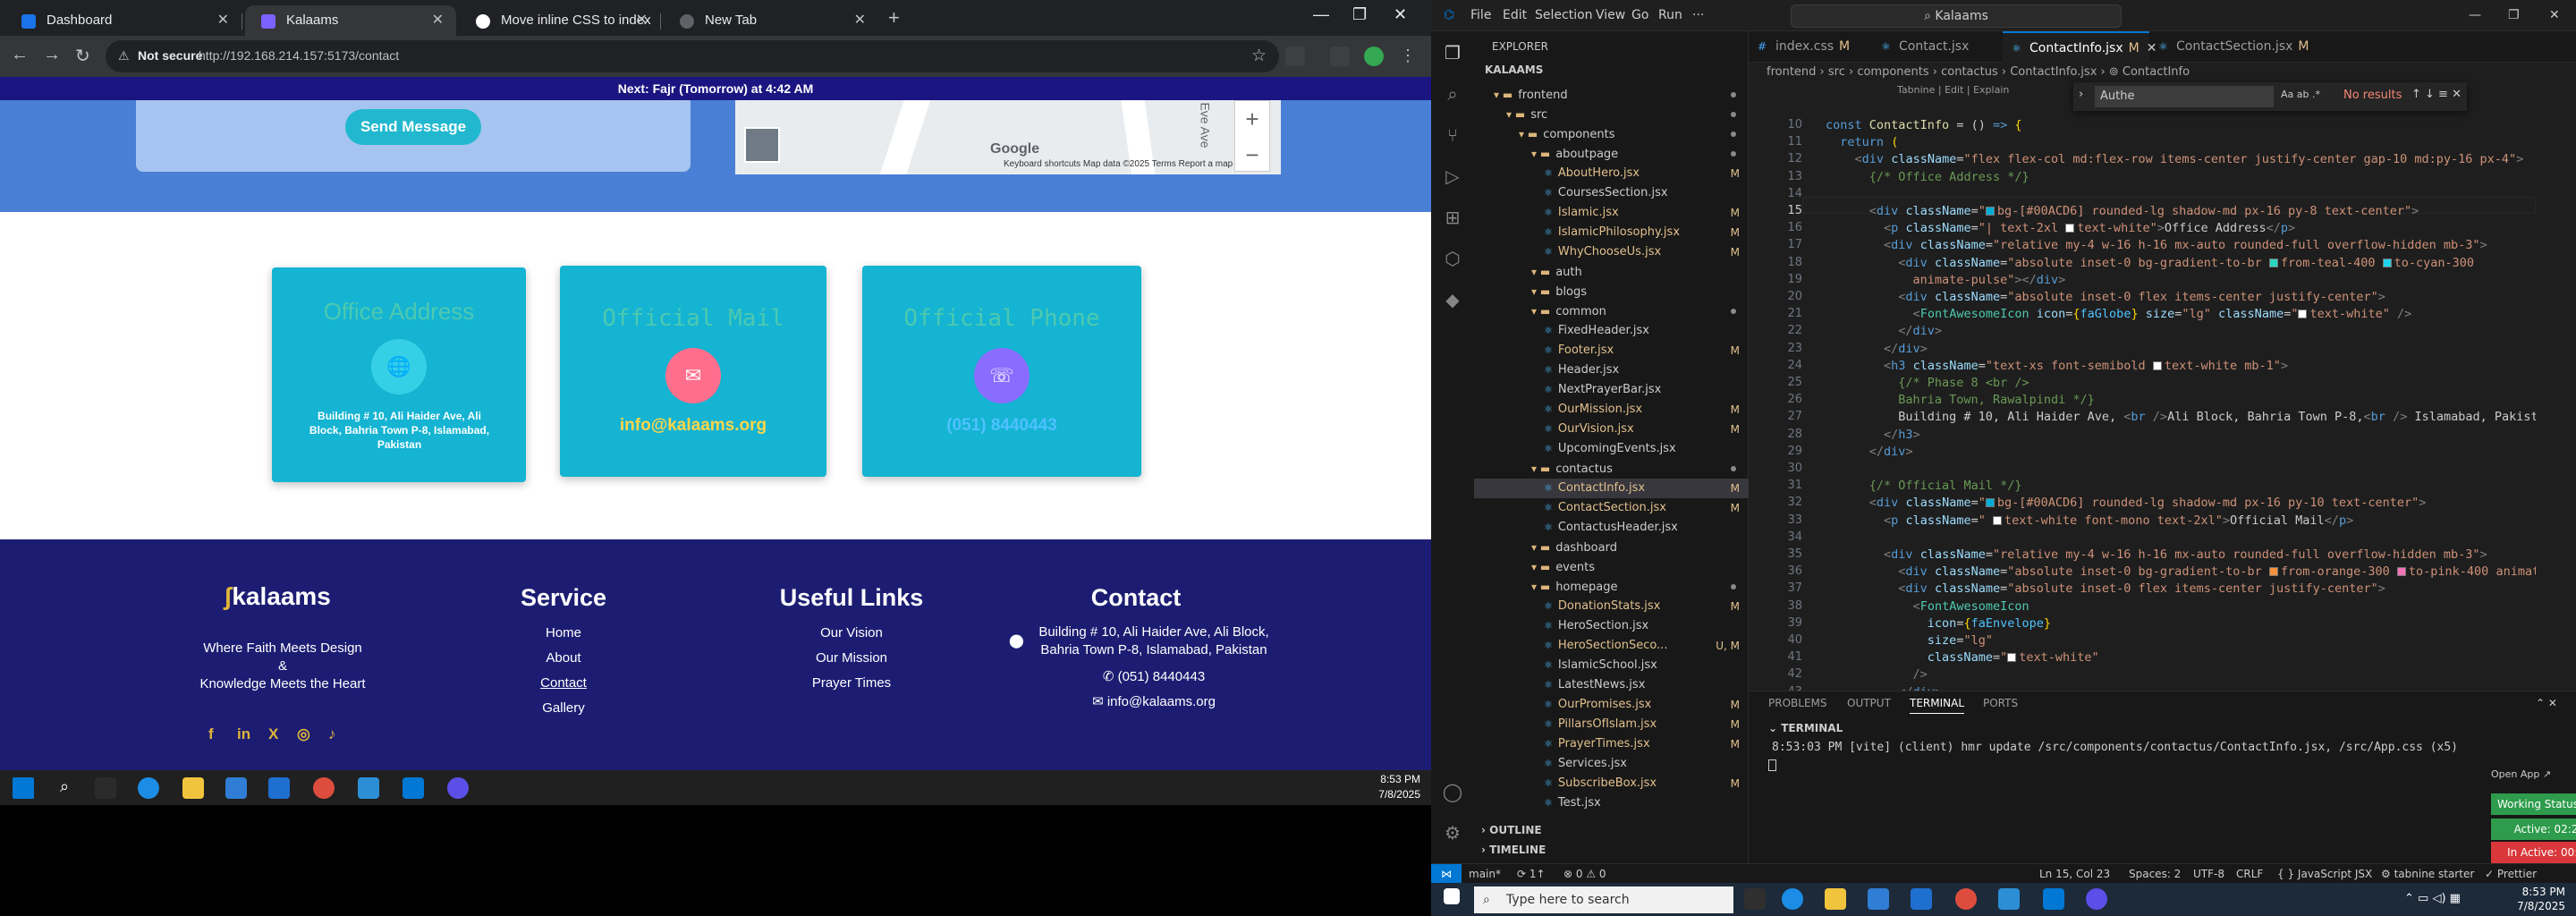 This screenshot has height=916, width=2576. I want to click on edge-icon, so click(148, 788).